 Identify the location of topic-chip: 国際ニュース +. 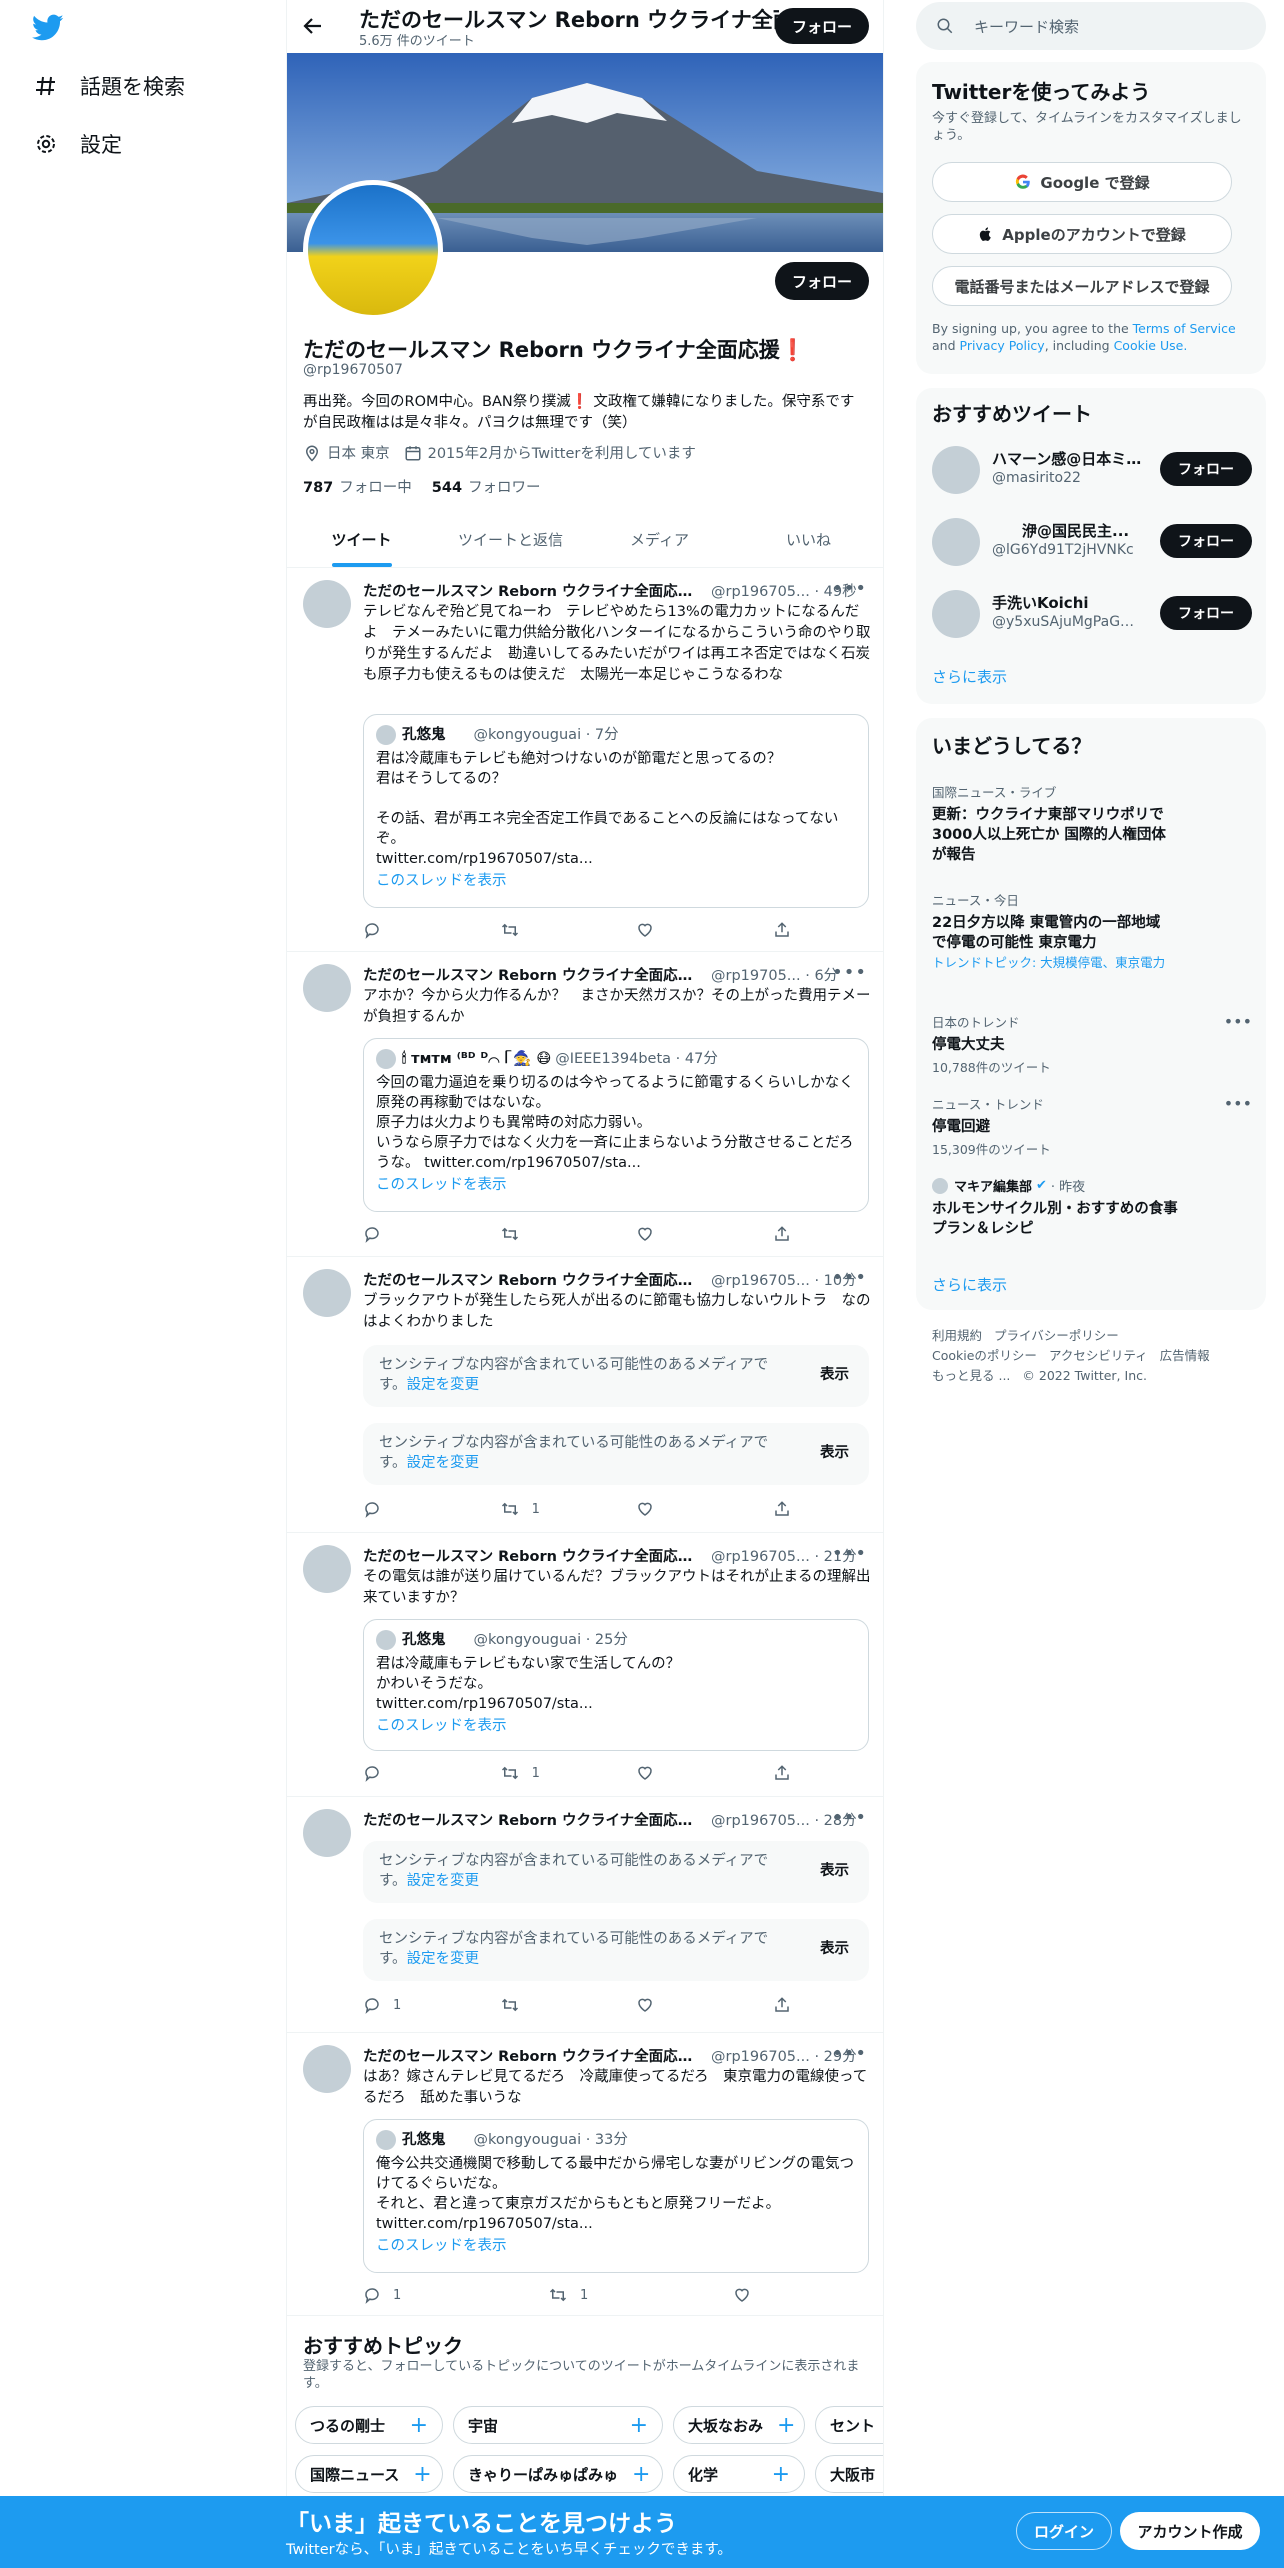
(369, 2474).